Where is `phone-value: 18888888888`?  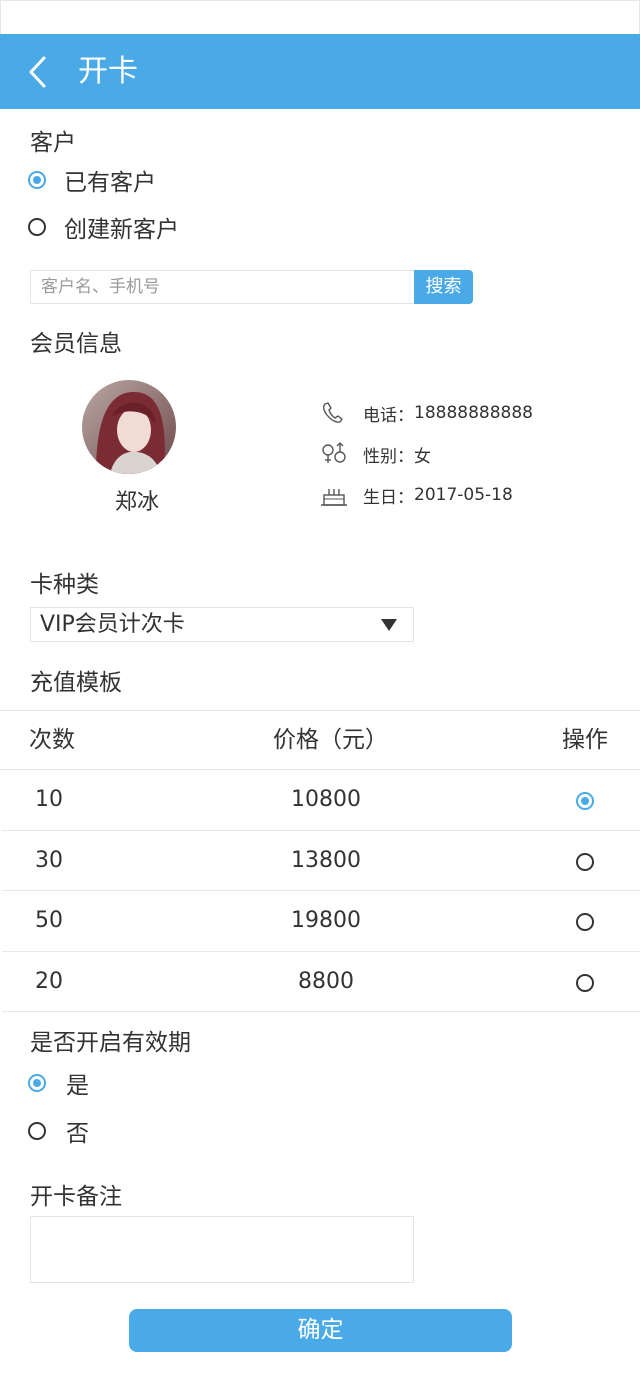
phone-value: 18888888888 is located at coordinates (473, 413).